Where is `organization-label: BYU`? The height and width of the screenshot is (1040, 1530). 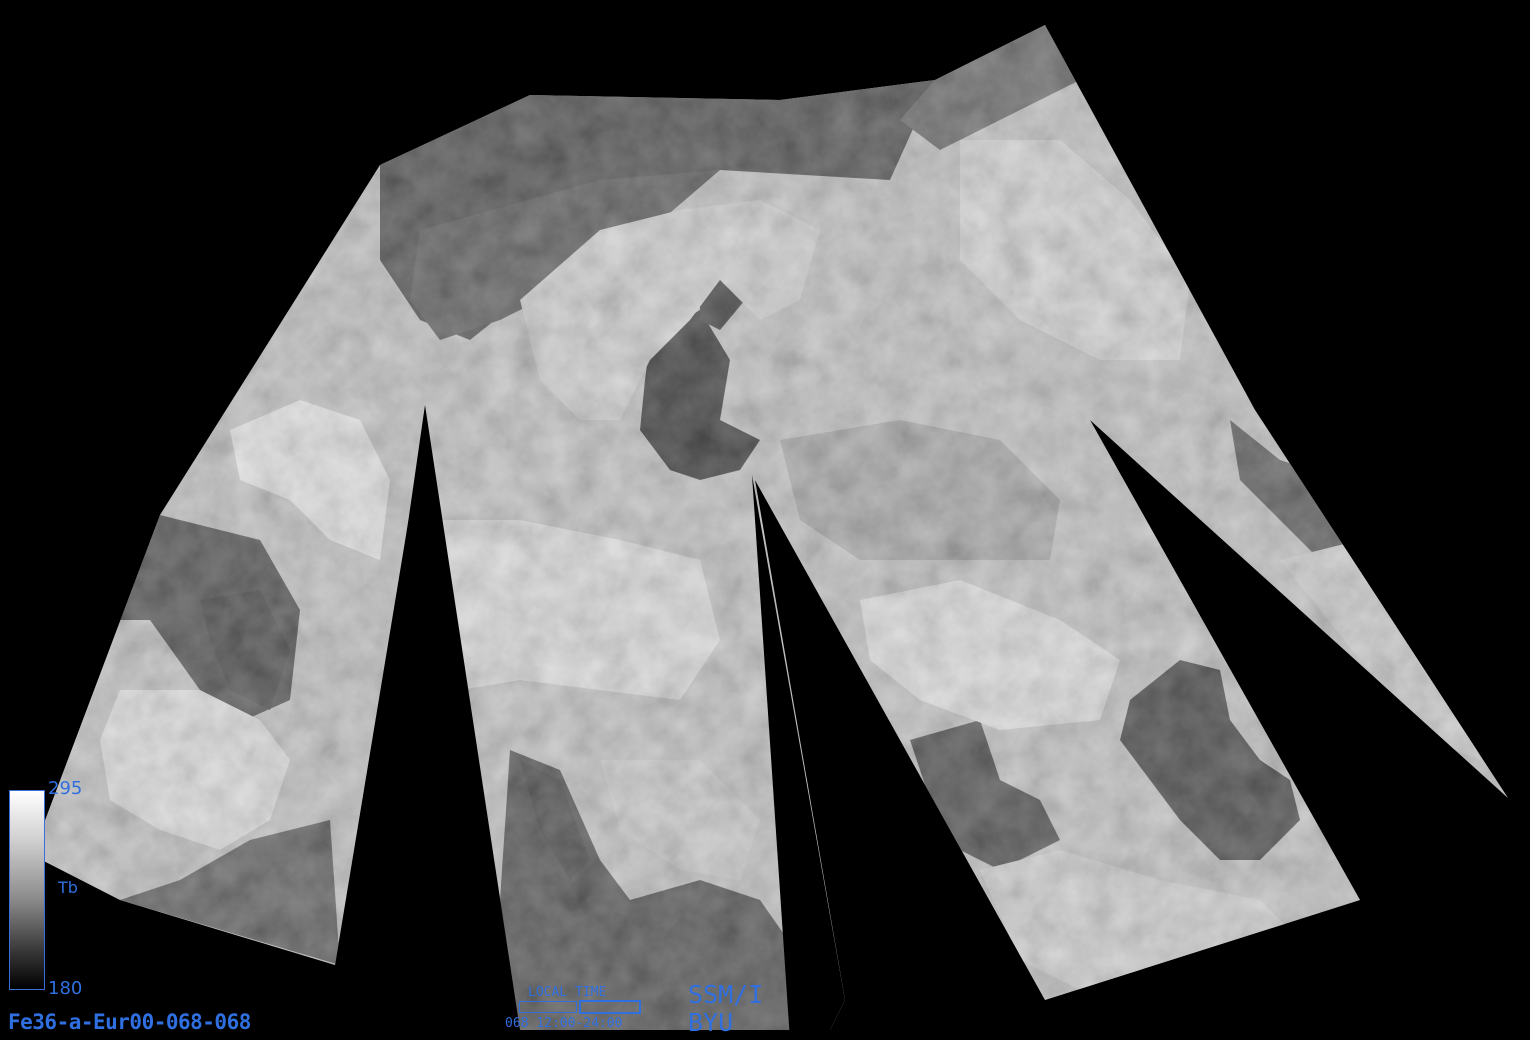
organization-label: BYU is located at coordinates (711, 1022).